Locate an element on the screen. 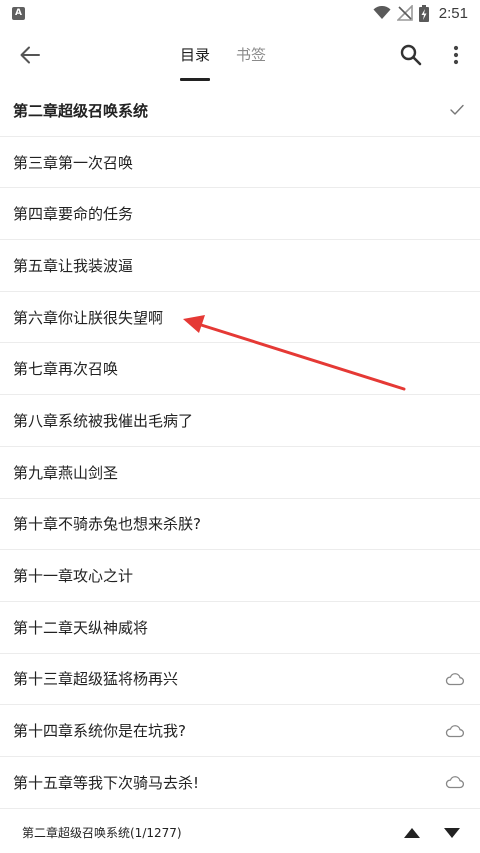 Image resolution: width=480 pixels, height=853 pixels. check-icon is located at coordinates (457, 110).